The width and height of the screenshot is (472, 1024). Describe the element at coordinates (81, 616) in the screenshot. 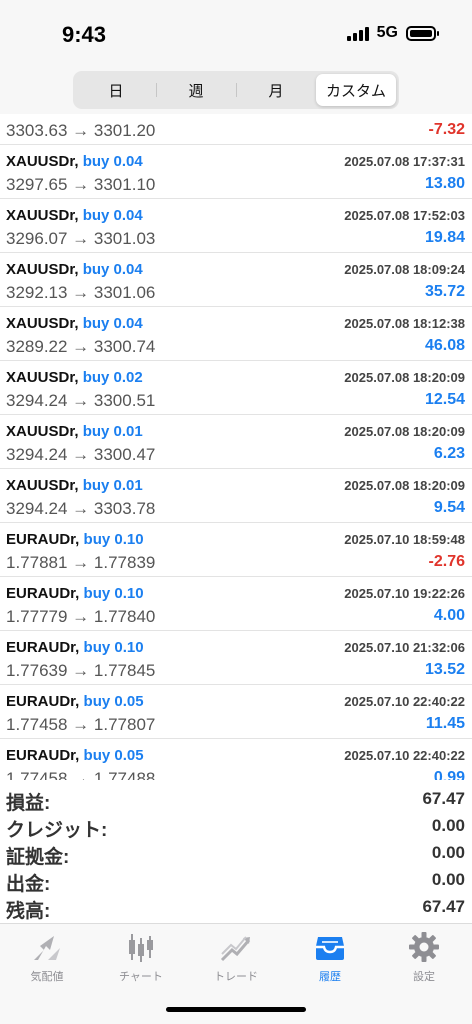

I see `deal-prices: 1.77779 → 1.77840` at that location.